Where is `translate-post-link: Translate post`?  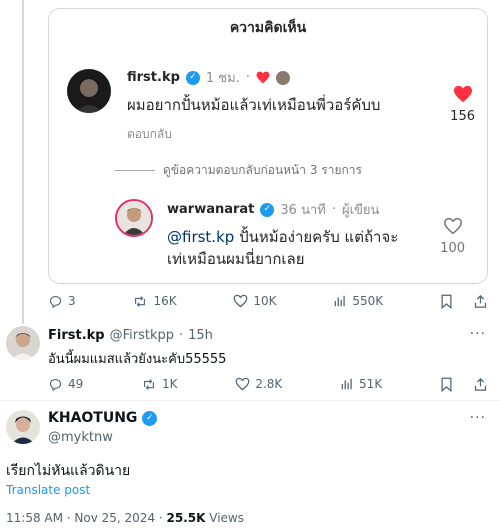 translate-post-link: Translate post is located at coordinates (48, 490).